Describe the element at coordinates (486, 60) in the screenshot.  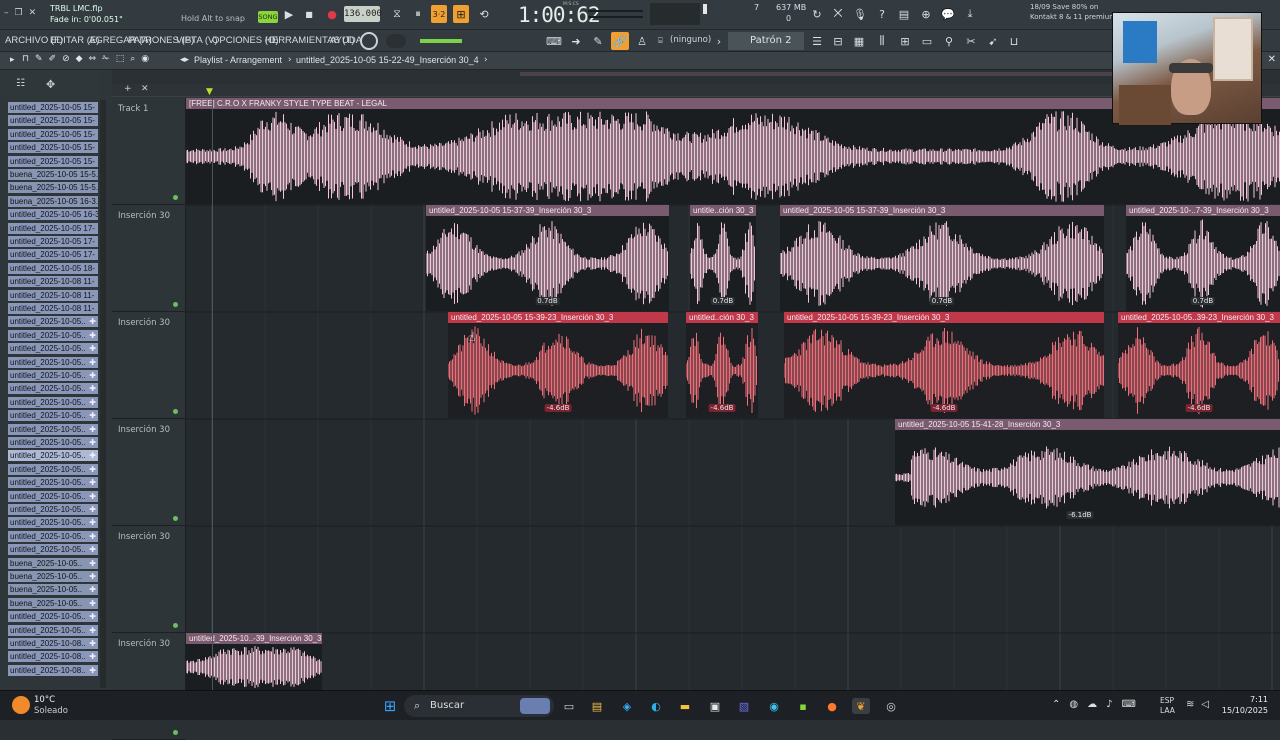
I see `clip-dropdown-icon: ›` at that location.